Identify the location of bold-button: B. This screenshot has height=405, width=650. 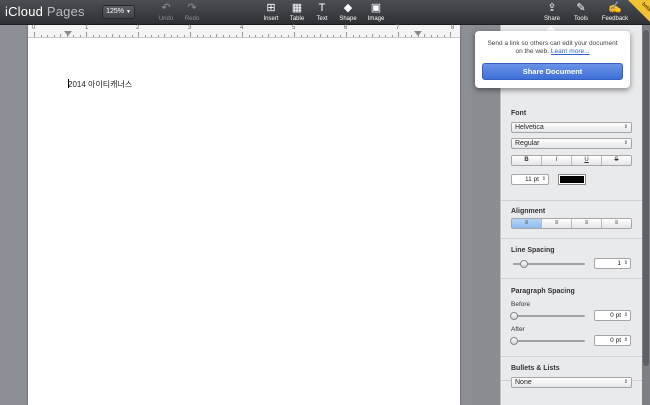
(527, 160).